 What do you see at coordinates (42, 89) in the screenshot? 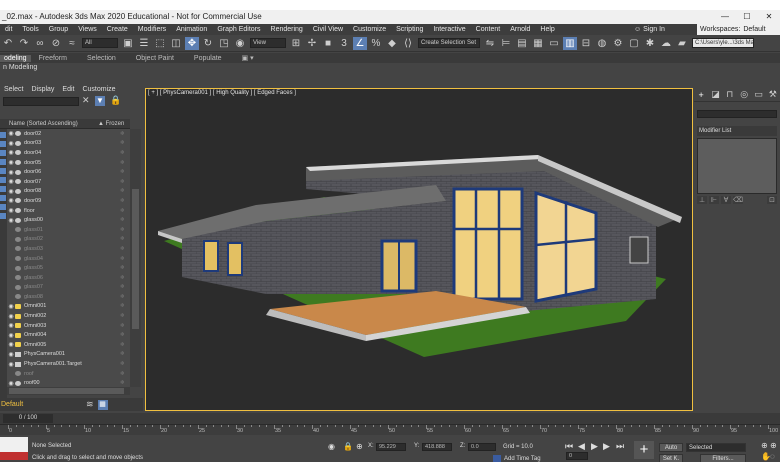
I see `scene-menu-display: Display` at bounding box center [42, 89].